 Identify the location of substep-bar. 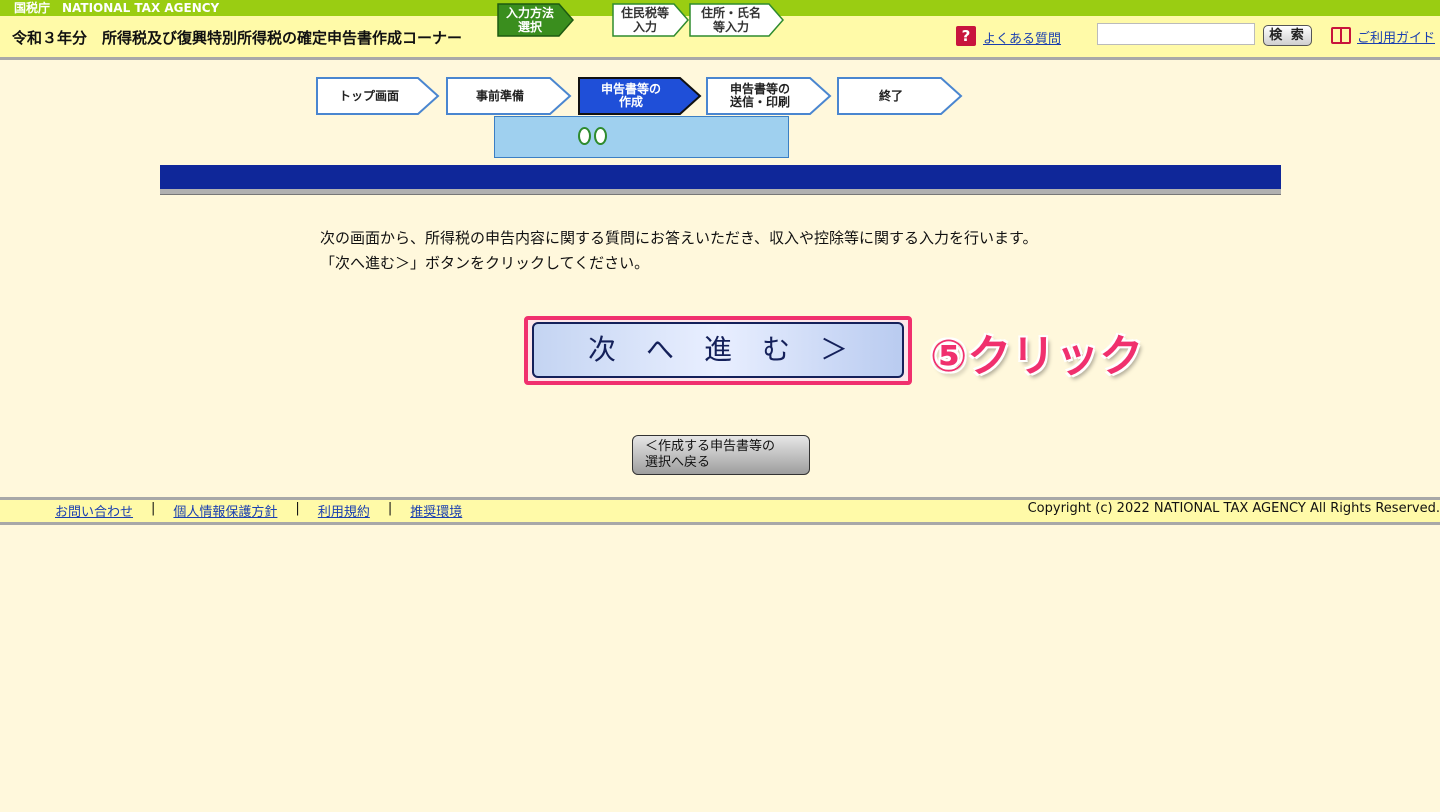
(641, 137).